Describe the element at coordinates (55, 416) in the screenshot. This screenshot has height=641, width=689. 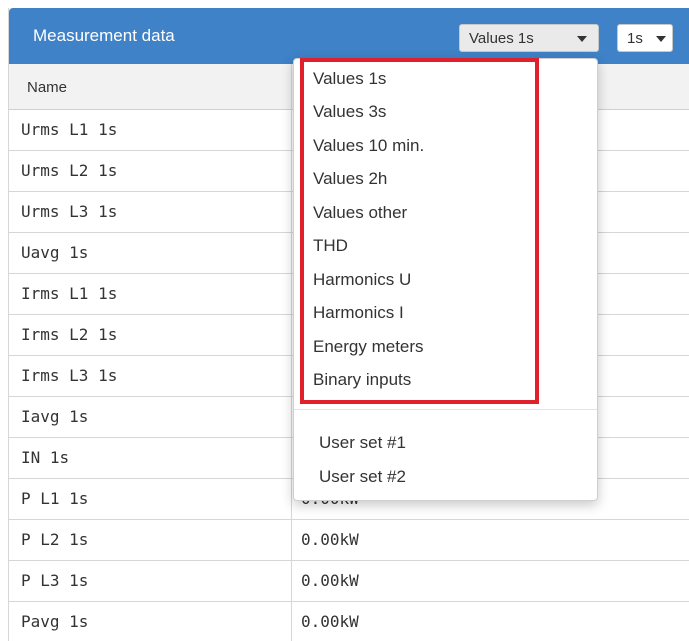
I see `row-name: Iavg 1s` at that location.